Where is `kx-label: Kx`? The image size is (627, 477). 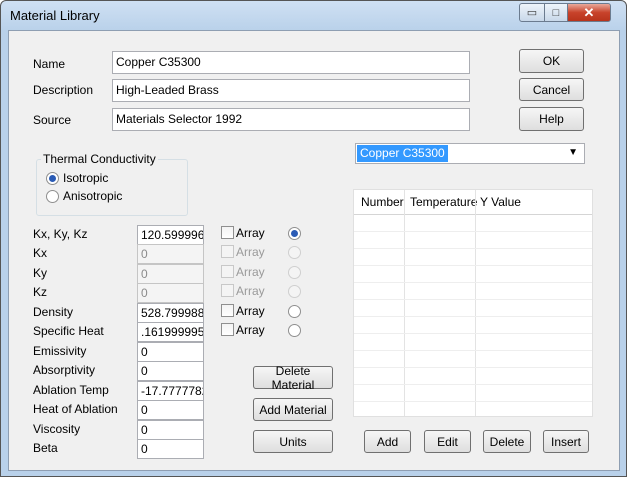 kx-label: Kx is located at coordinates (40, 253).